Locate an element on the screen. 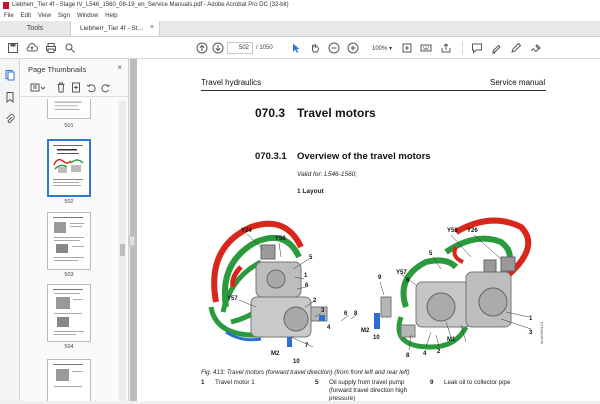 The height and width of the screenshot is (404, 600). zoom-level-select: 100% ▾ is located at coordinates (383, 48).